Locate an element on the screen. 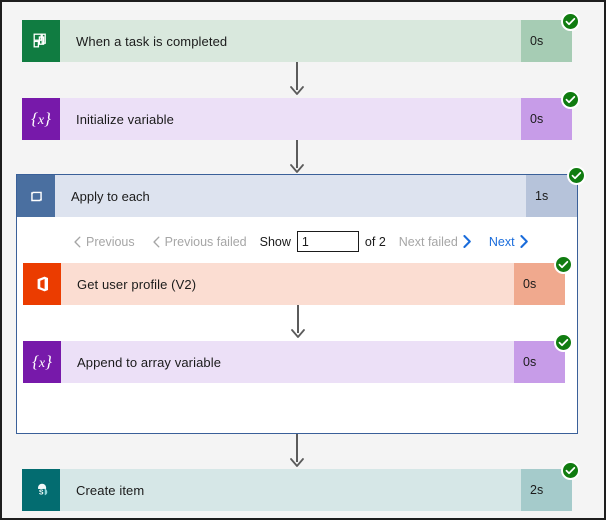 Image resolution: width=606 pixels, height=520 pixels. flow-step-create-item: S Create item 2s is located at coordinates (301, 486).